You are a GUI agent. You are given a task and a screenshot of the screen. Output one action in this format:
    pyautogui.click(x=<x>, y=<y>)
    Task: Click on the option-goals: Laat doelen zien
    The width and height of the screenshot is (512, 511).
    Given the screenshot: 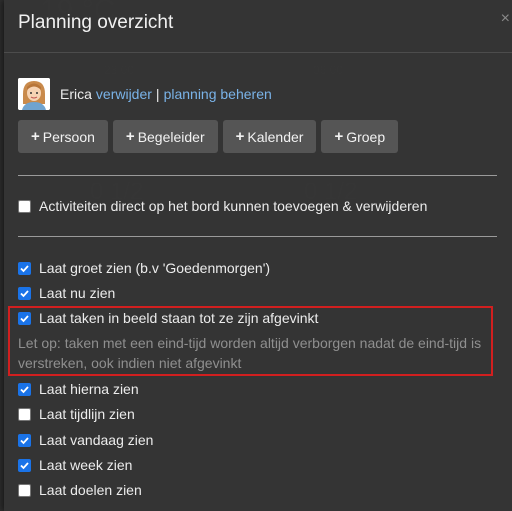 What is the action you would take?
    pyautogui.click(x=80, y=490)
    